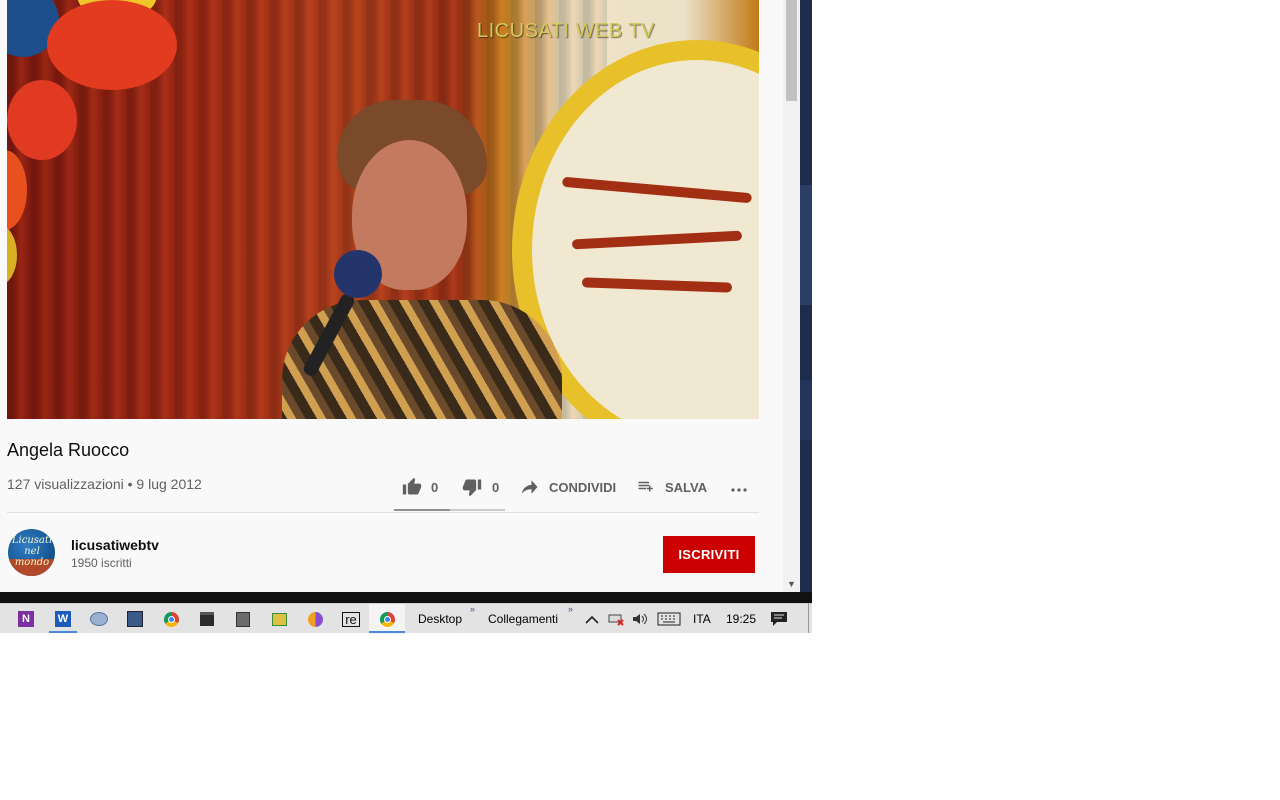 The image size is (1280, 800). Describe the element at coordinates (412, 486) in the screenshot. I see `thumbs-up-icon` at that location.